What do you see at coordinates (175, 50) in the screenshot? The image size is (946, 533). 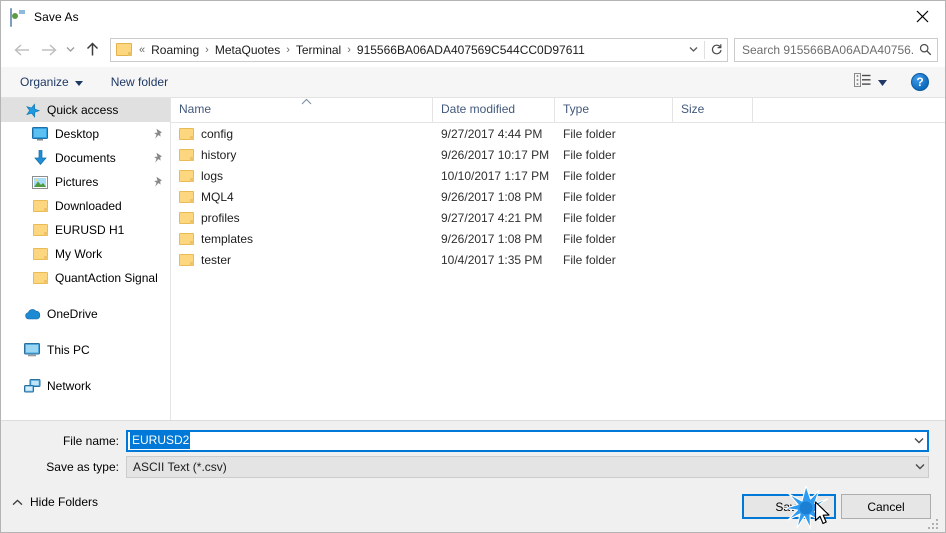 I see `breadcrumb-roaming: Roaming` at bounding box center [175, 50].